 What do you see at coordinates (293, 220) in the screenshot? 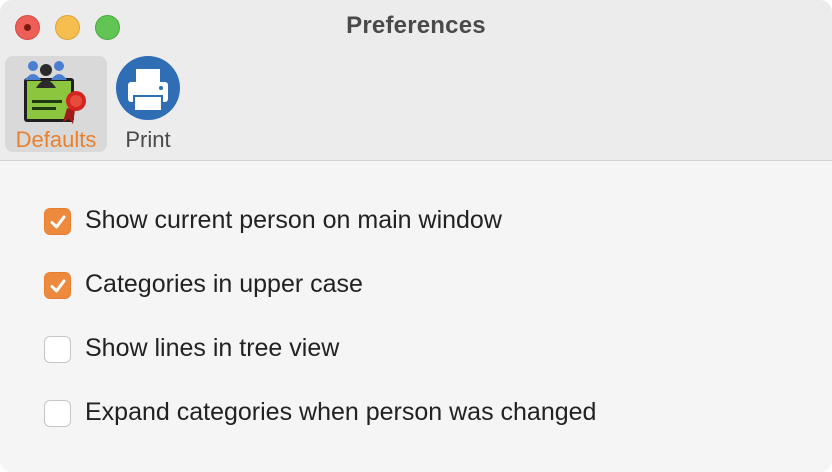
I see `option-label: Show current person on main window` at bounding box center [293, 220].